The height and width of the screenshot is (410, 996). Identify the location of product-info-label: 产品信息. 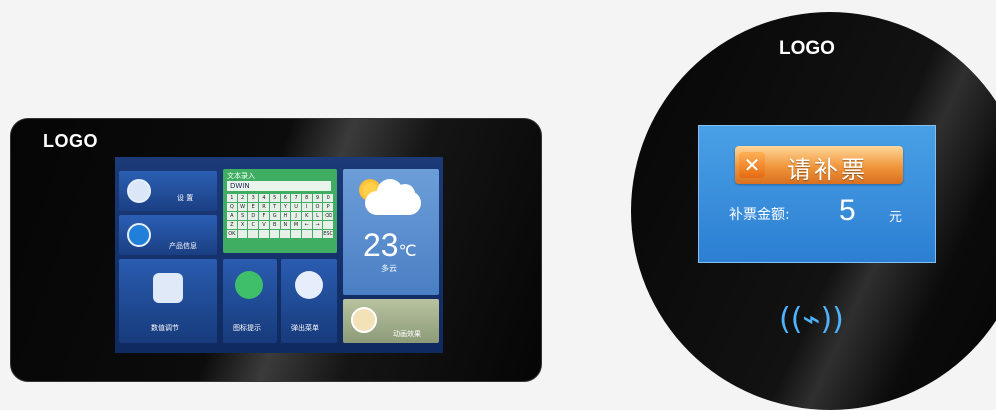
(183, 246).